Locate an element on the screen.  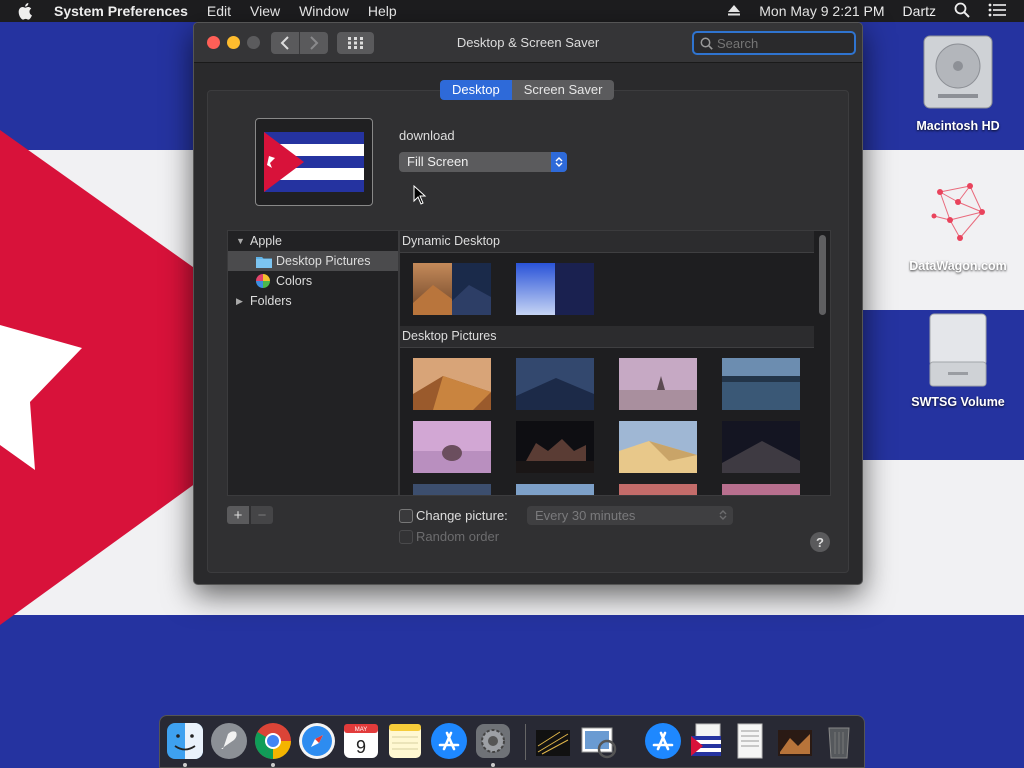
image-stack-icon is located at coordinates (795, 741).